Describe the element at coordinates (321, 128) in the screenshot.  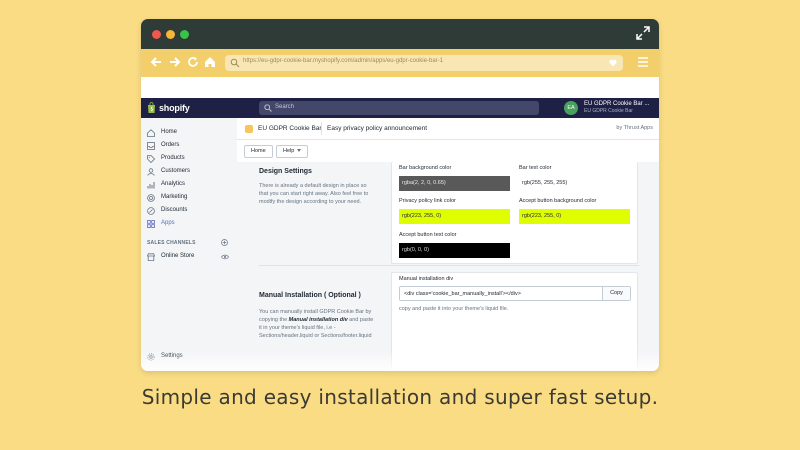
I see `breadcrumb-divider` at that location.